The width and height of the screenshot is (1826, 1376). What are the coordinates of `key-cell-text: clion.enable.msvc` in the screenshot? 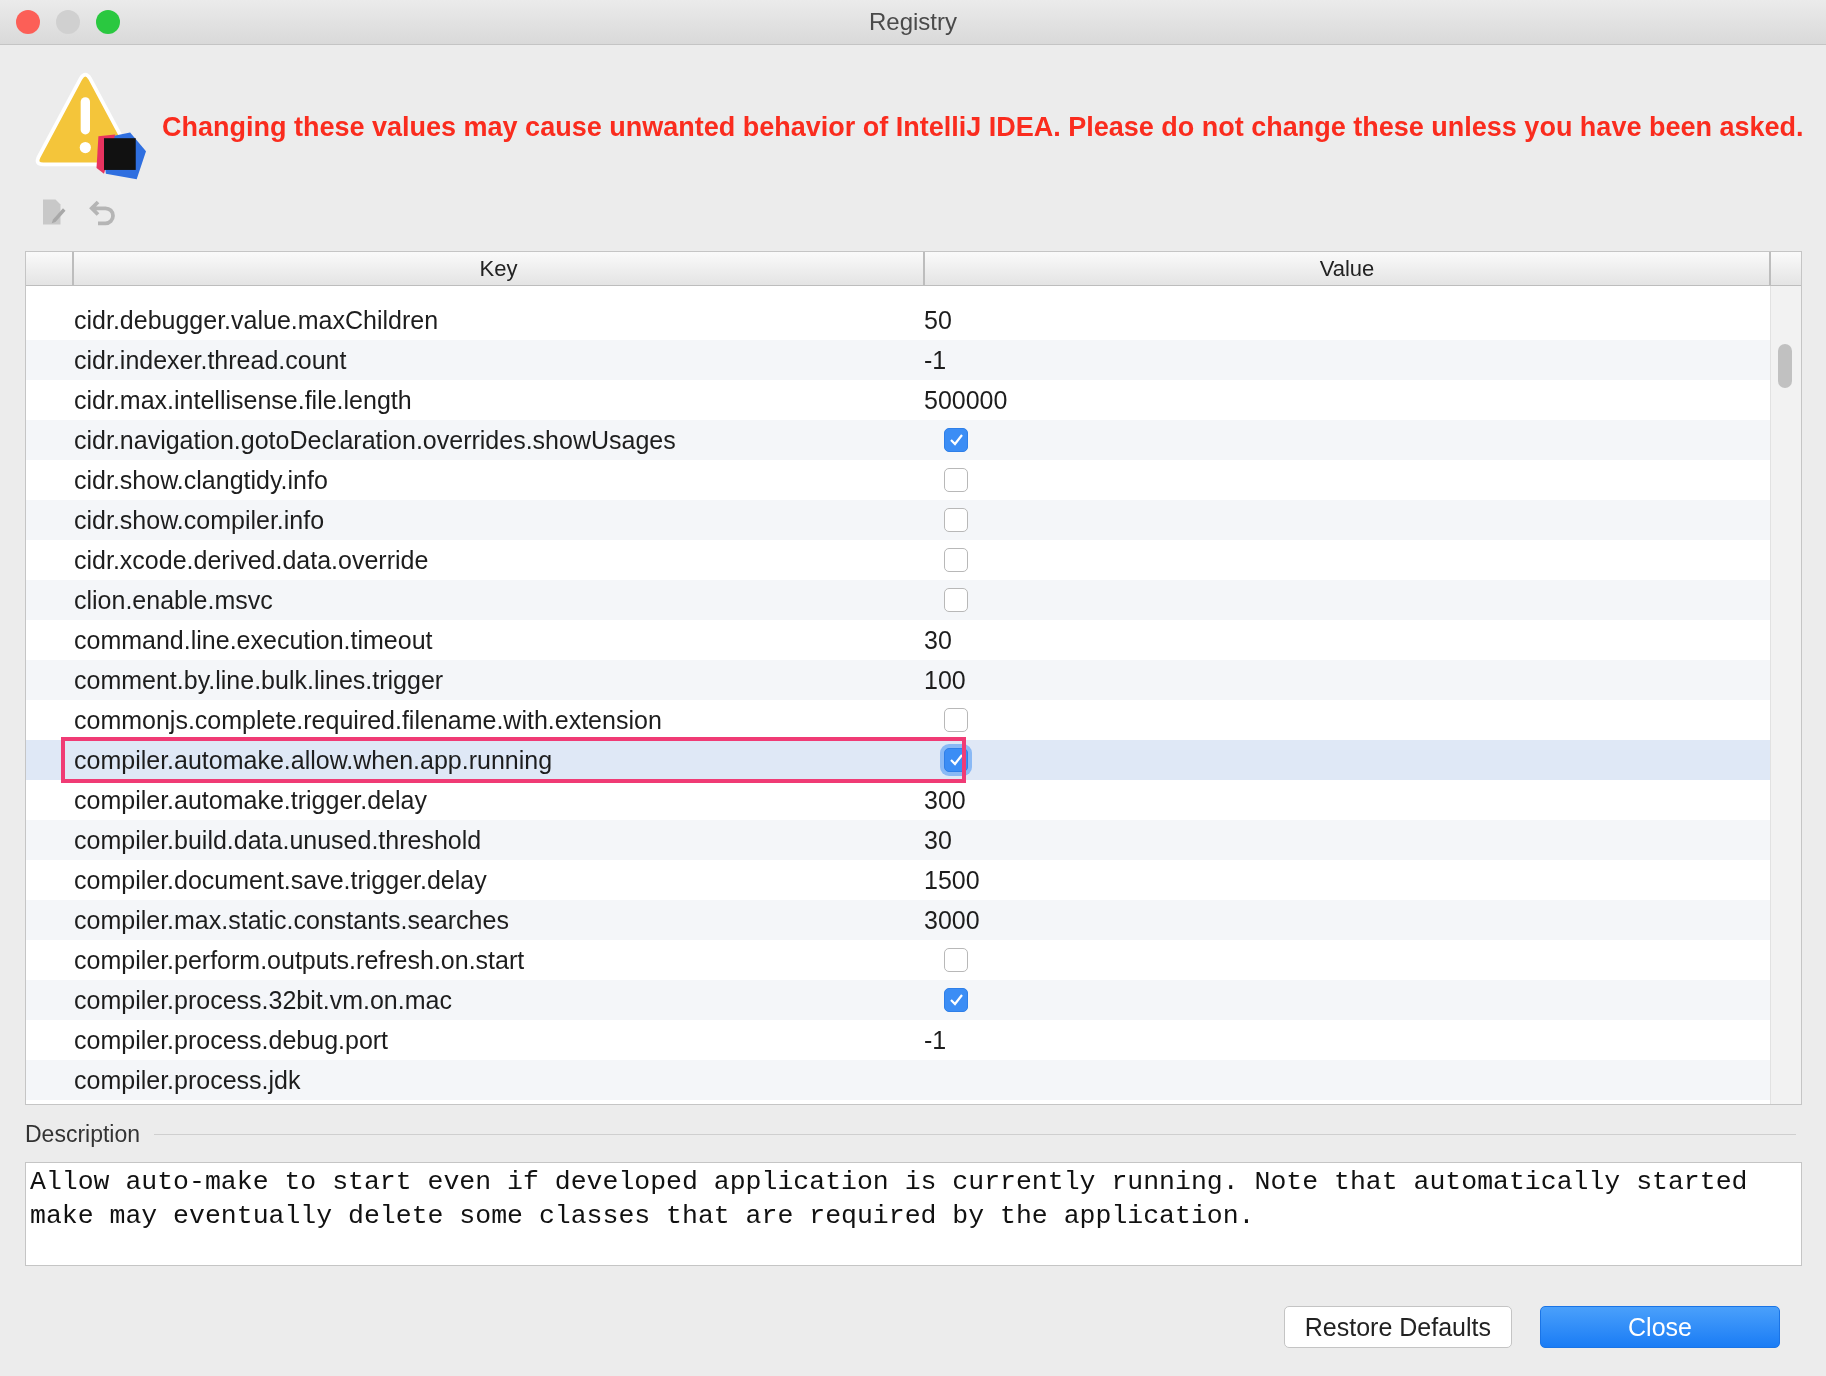 It's located at (173, 600).